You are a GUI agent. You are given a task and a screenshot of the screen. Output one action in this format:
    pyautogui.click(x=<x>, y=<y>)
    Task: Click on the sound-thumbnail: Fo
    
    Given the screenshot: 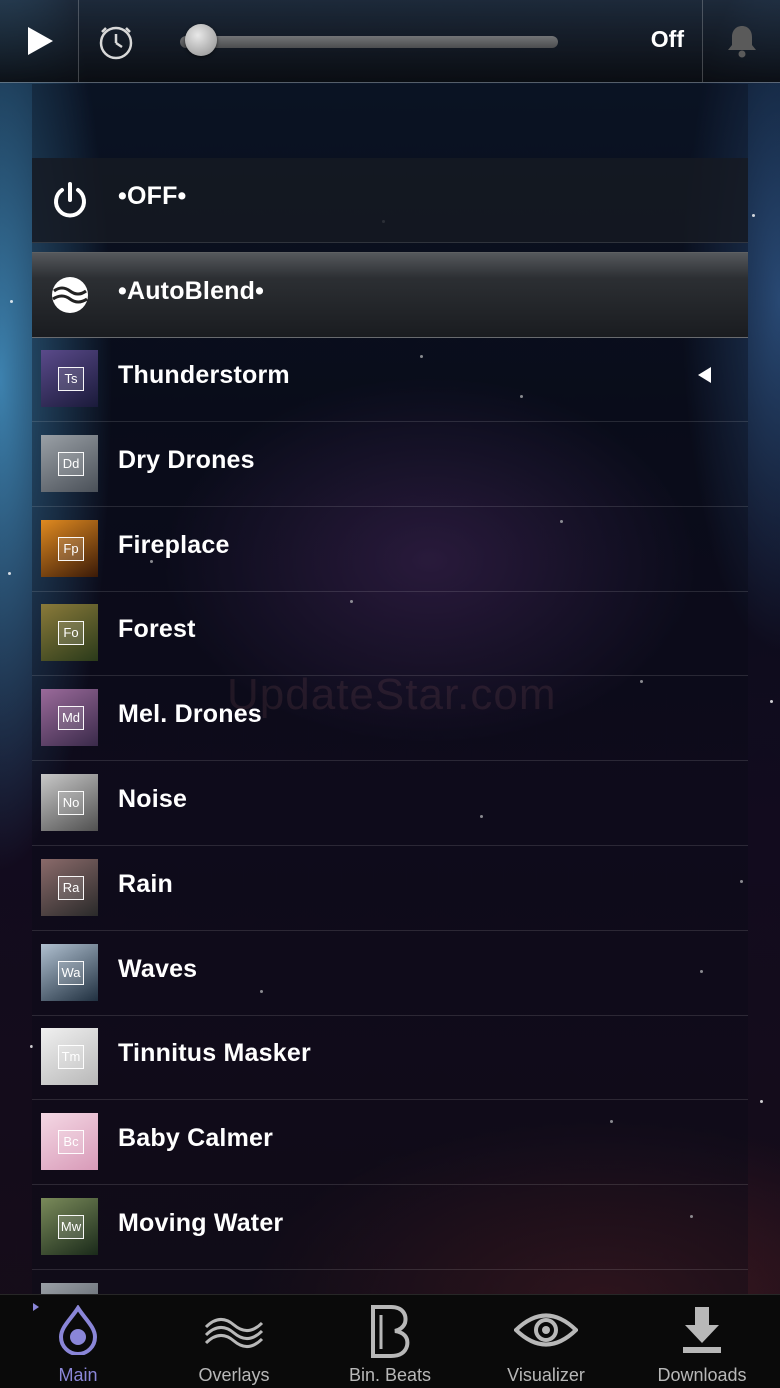 What is the action you would take?
    pyautogui.click(x=69, y=633)
    